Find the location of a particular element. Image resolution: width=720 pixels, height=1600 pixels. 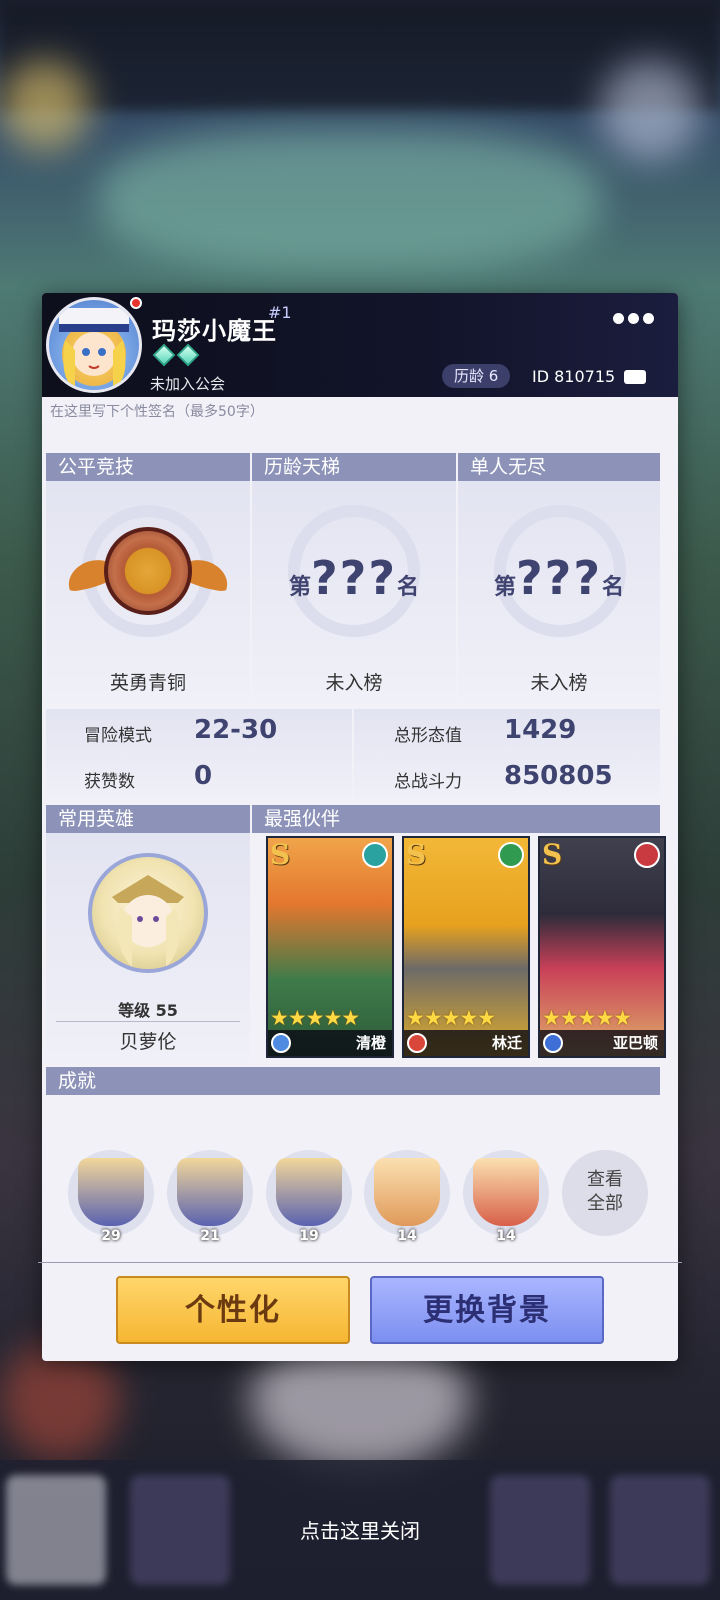

partner-name: 清橙 is located at coordinates (370, 1043).